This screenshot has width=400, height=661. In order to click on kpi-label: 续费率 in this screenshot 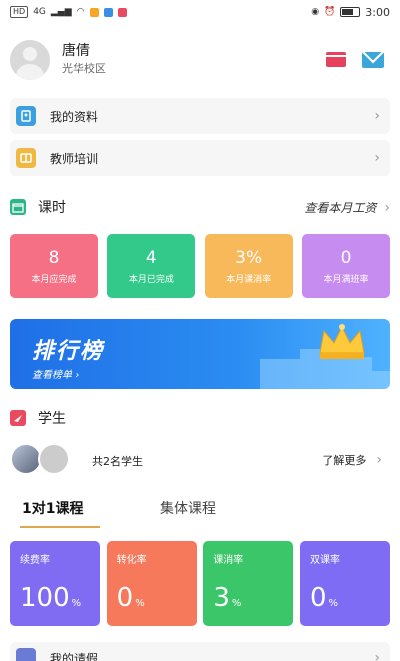, I will do `click(35, 560)`.